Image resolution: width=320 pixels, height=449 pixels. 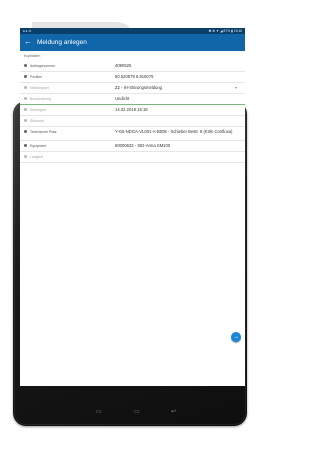 I want to click on recent-apps-icon: ▭, so click(x=99, y=411).